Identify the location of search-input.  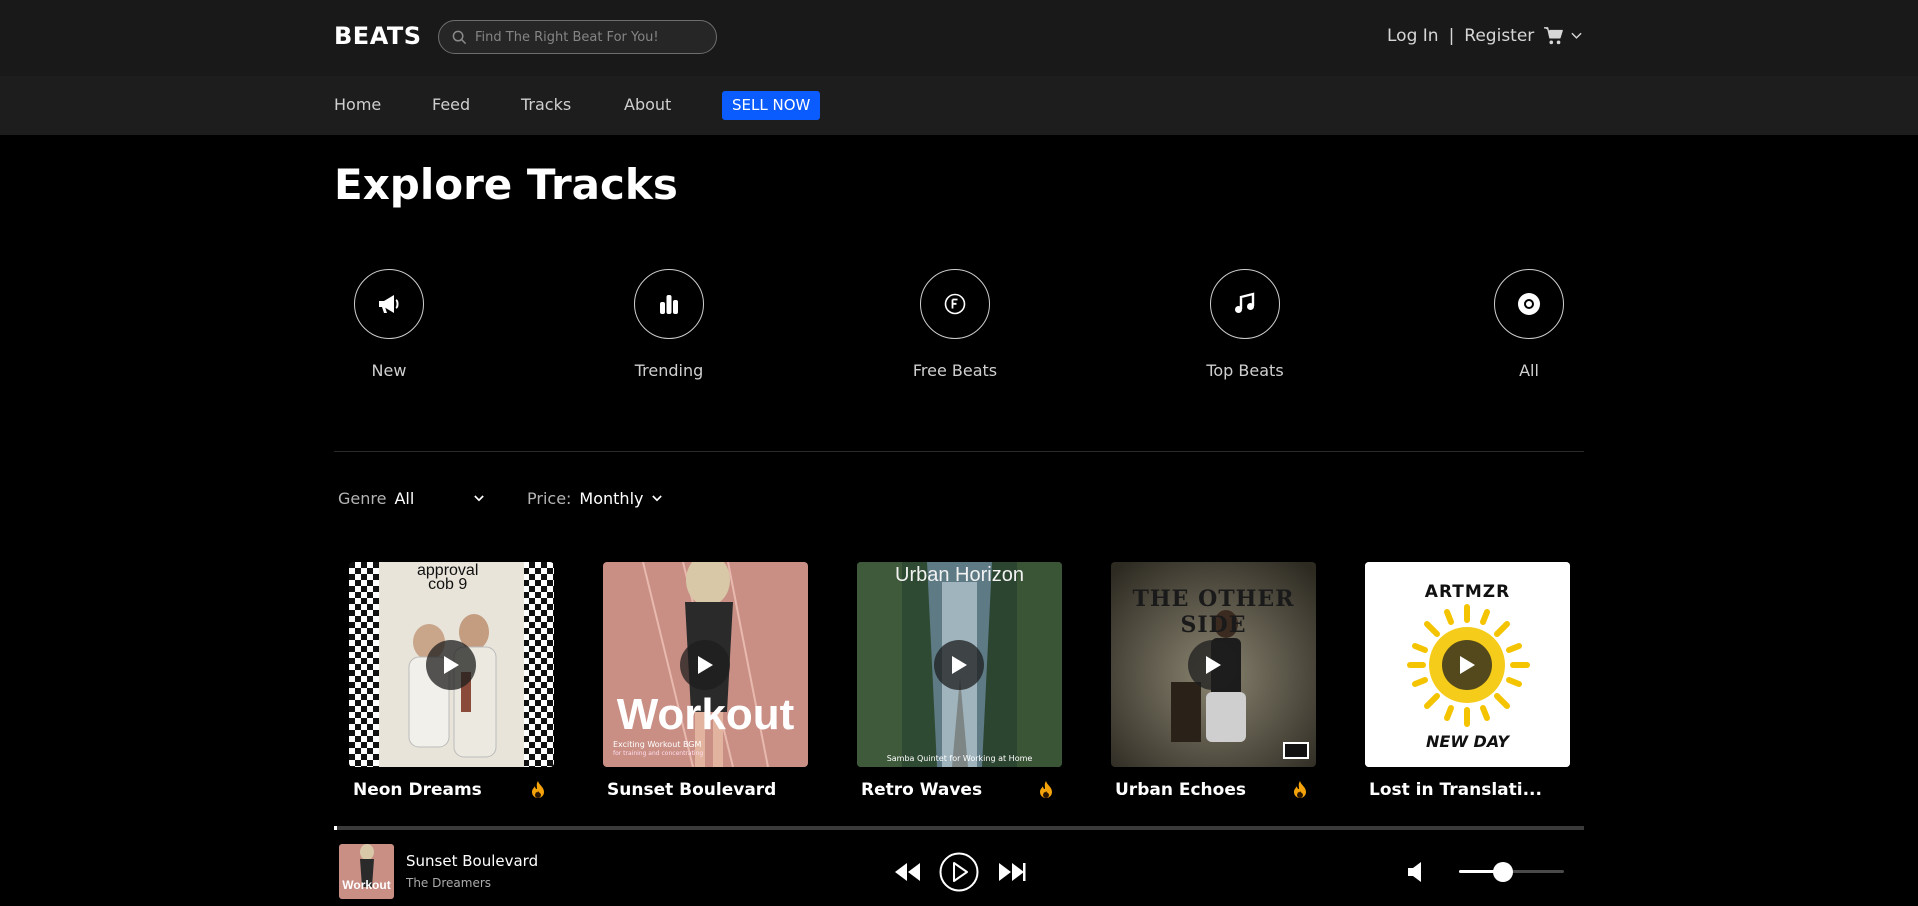
(590, 37).